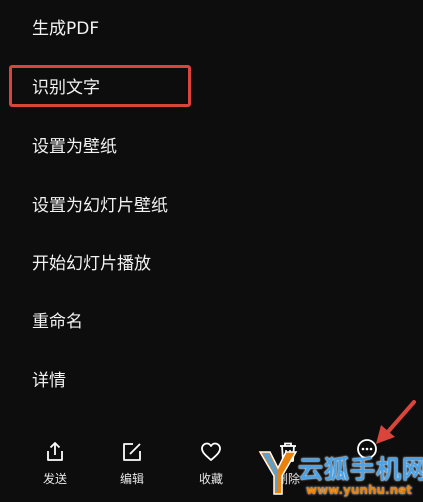  Describe the element at coordinates (211, 463) in the screenshot. I see `favorite-button: 收藏` at that location.